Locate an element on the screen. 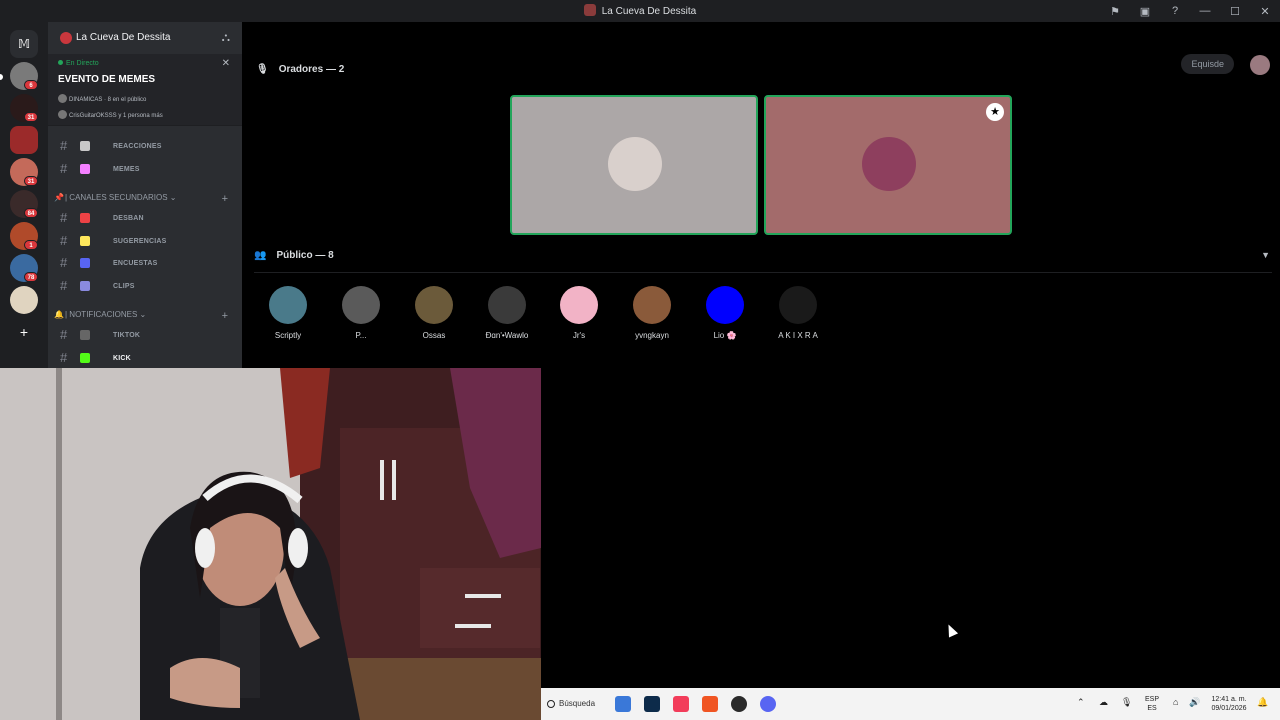 The height and width of the screenshot is (720, 1280). server-rail: 𝕄 6 31 31 84 1 78 + is located at coordinates (24, 195).